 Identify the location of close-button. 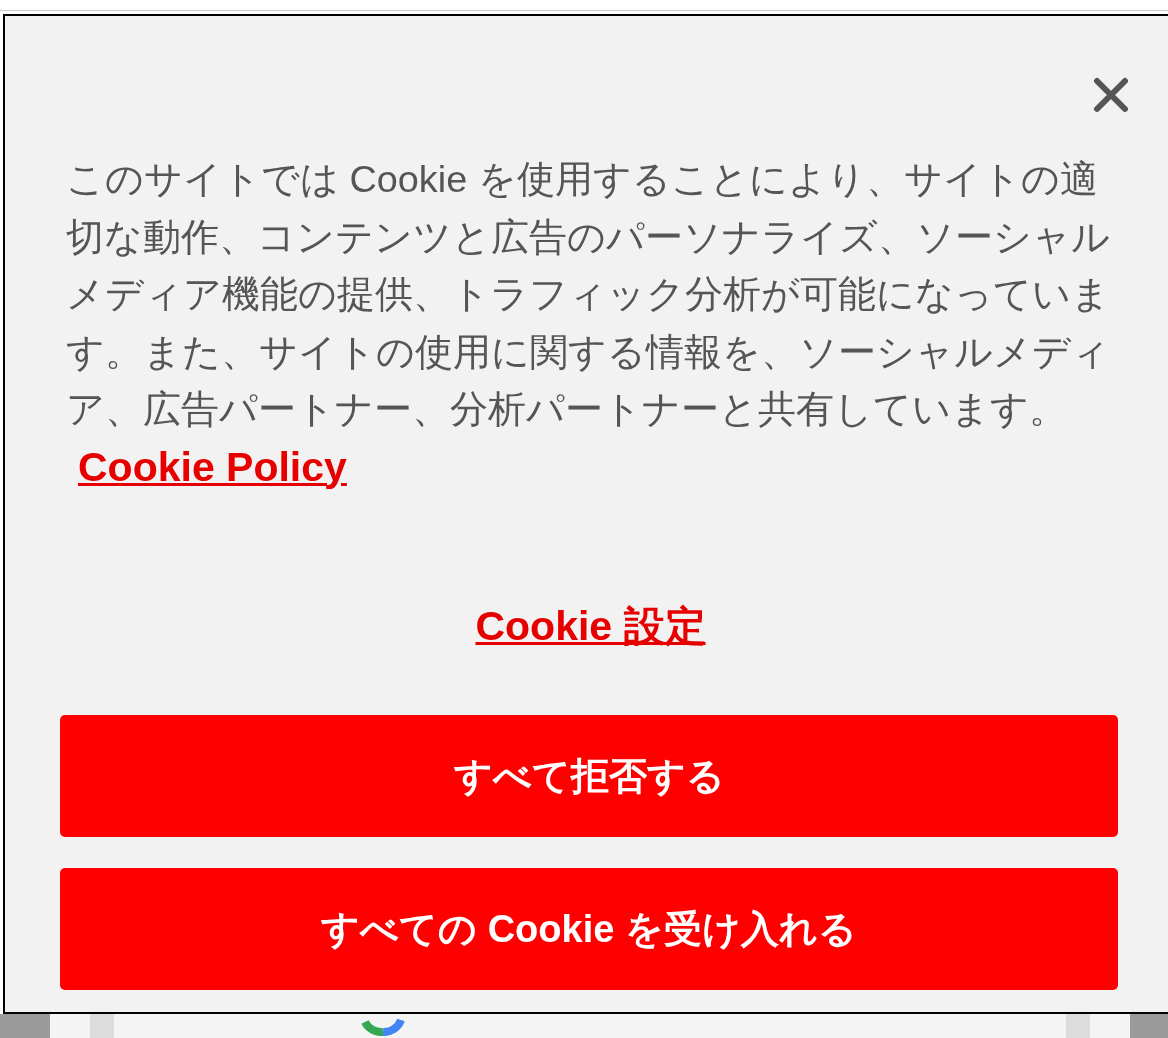
(1111, 95).